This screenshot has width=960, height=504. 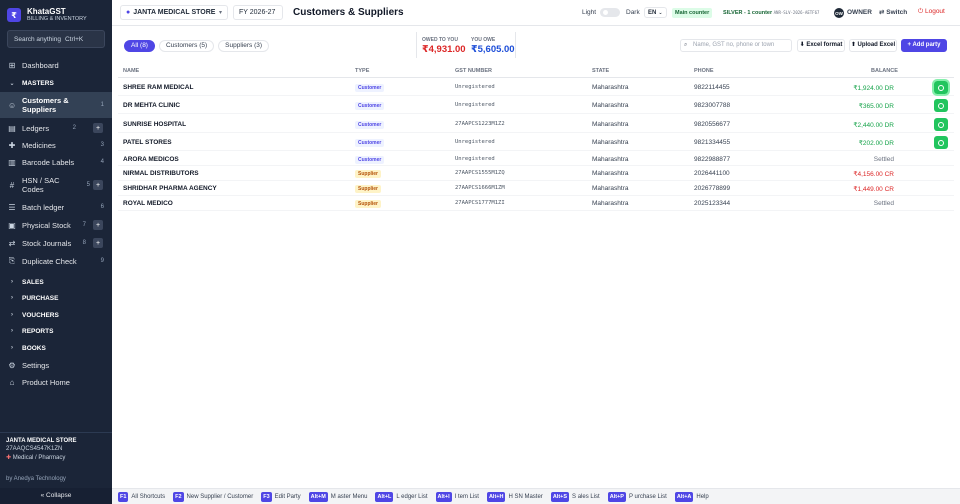 What do you see at coordinates (56, 348) in the screenshot?
I see `sidebar-section-books: › BOOKS` at bounding box center [56, 348].